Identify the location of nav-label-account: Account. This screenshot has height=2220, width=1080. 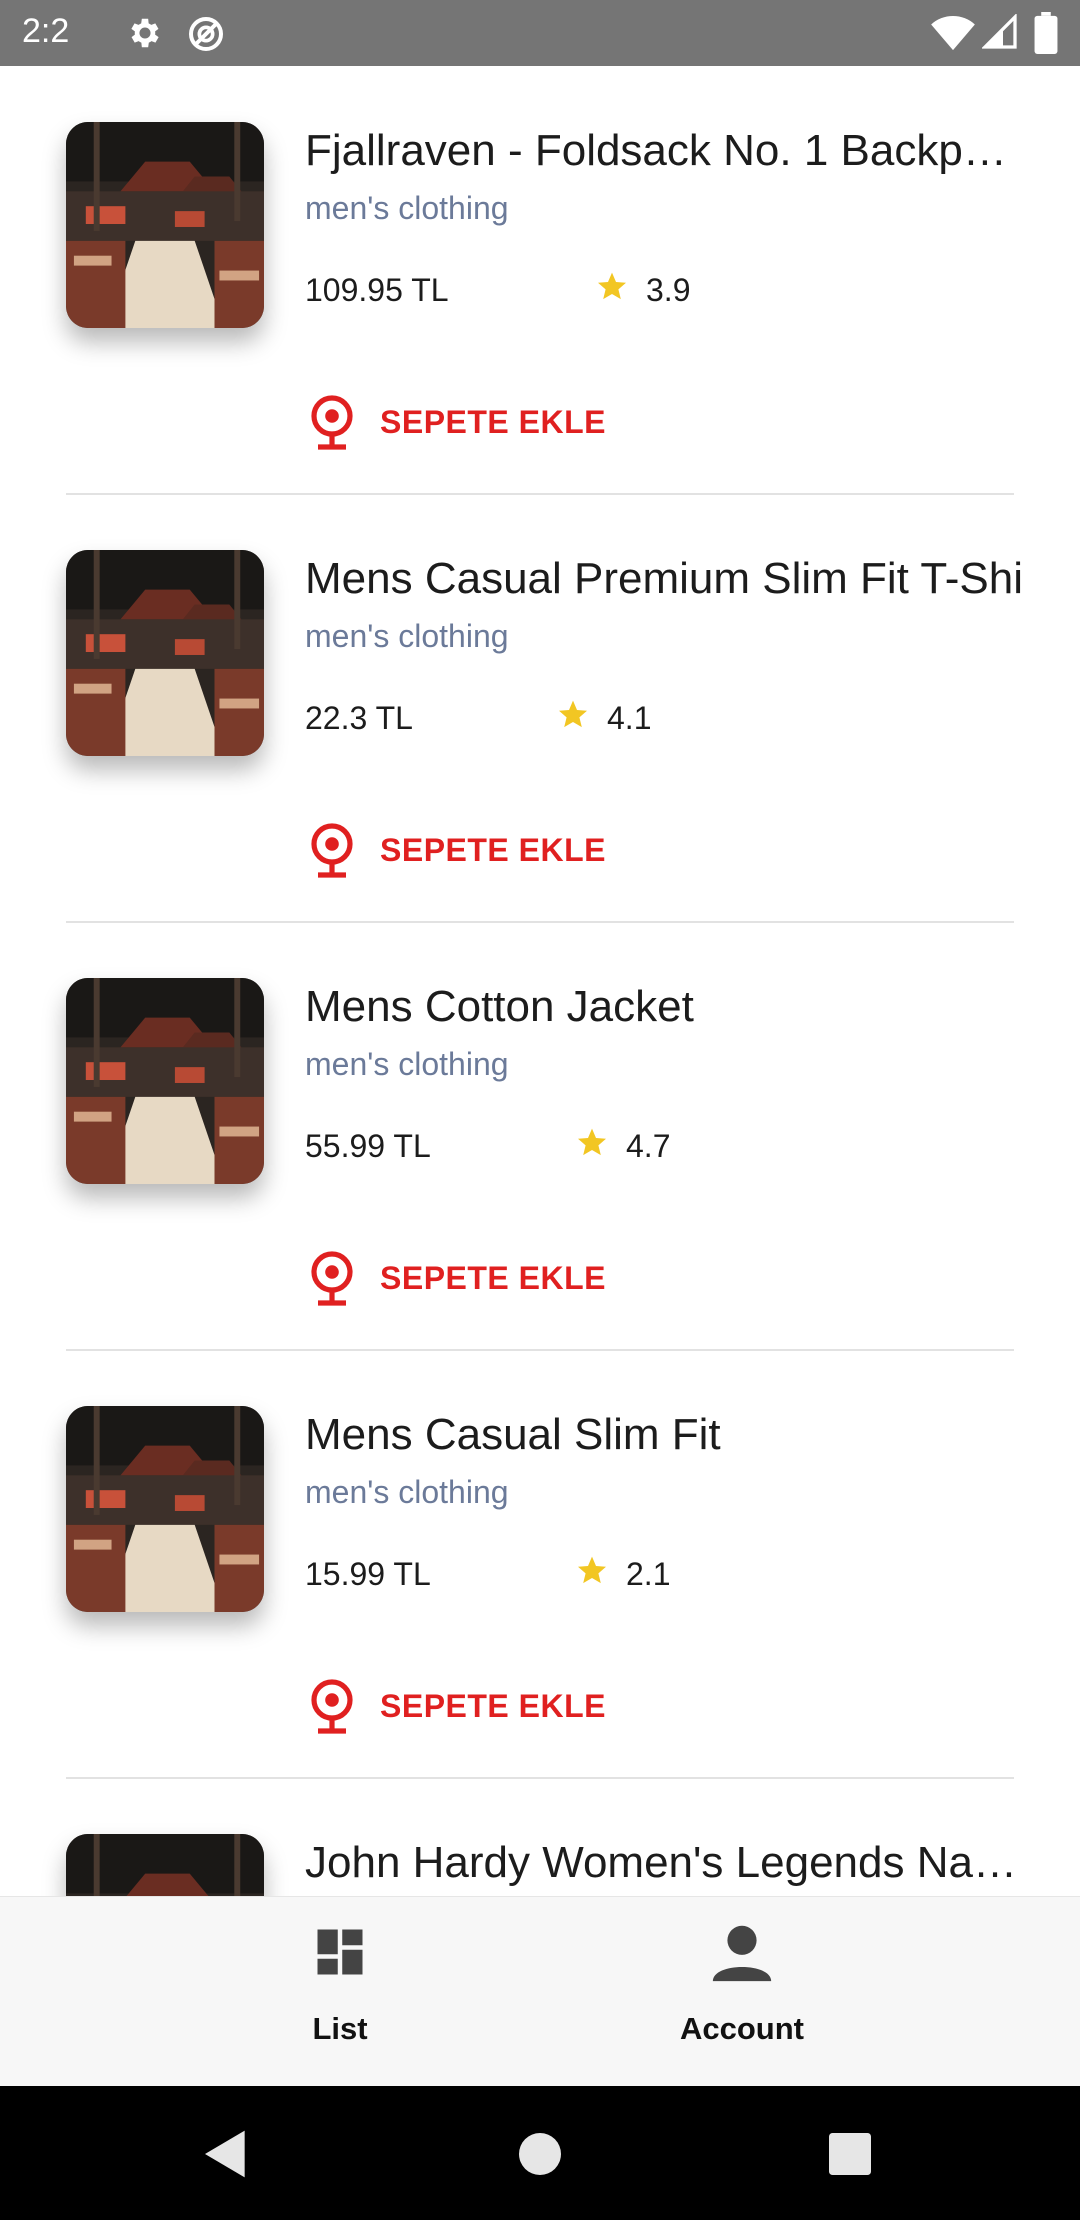
(742, 2028).